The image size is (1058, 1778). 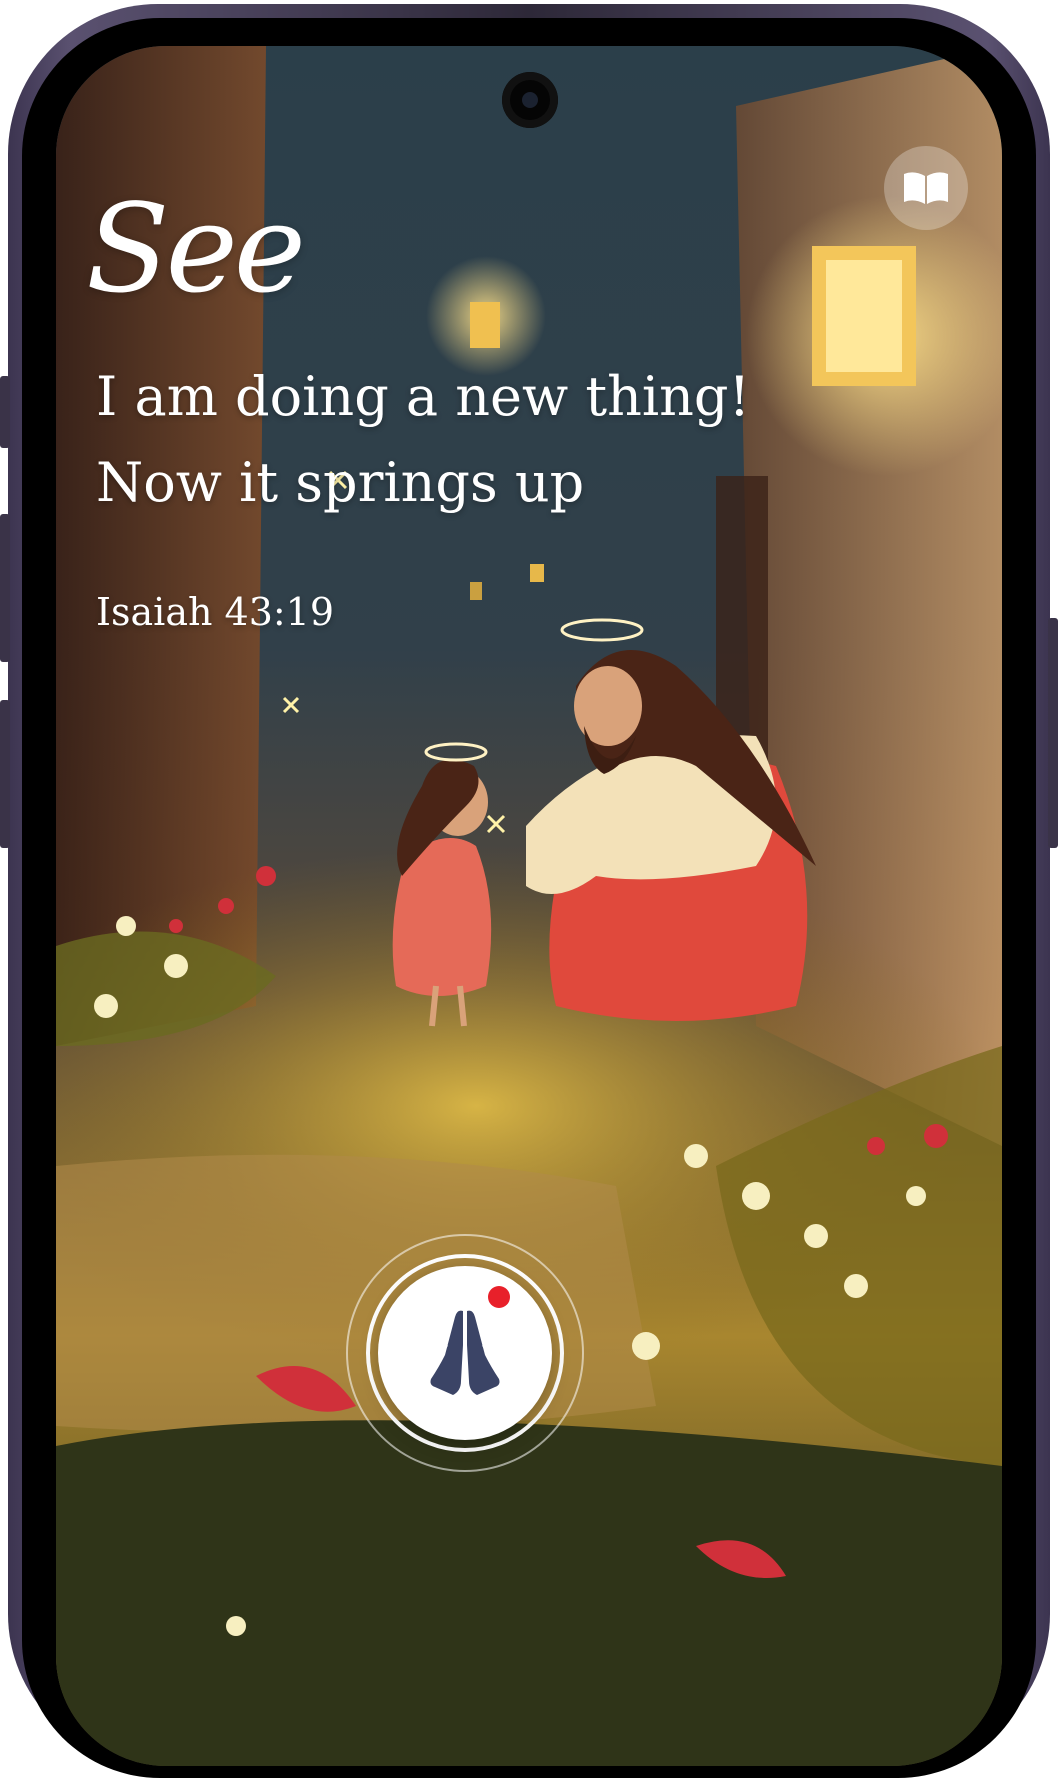 What do you see at coordinates (1053, 733) in the screenshot?
I see `power-button` at bounding box center [1053, 733].